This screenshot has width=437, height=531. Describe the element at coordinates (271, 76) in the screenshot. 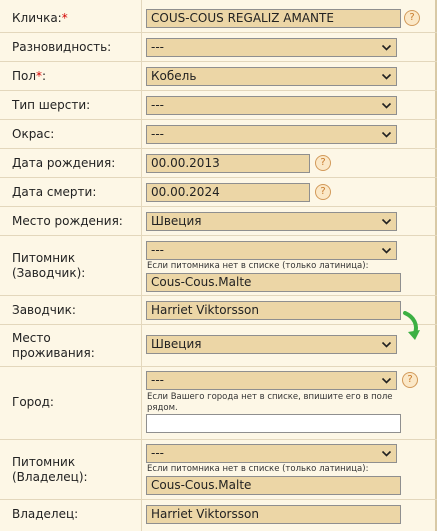

I see `sex-select: Кобель` at that location.